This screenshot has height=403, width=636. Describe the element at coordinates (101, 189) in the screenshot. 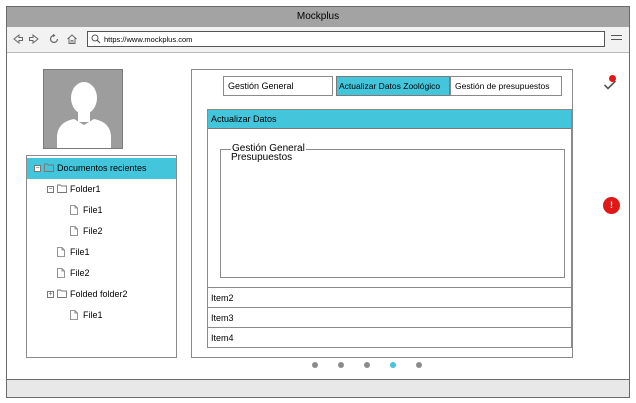

I see `tree-item-folder1: − Folder1` at that location.